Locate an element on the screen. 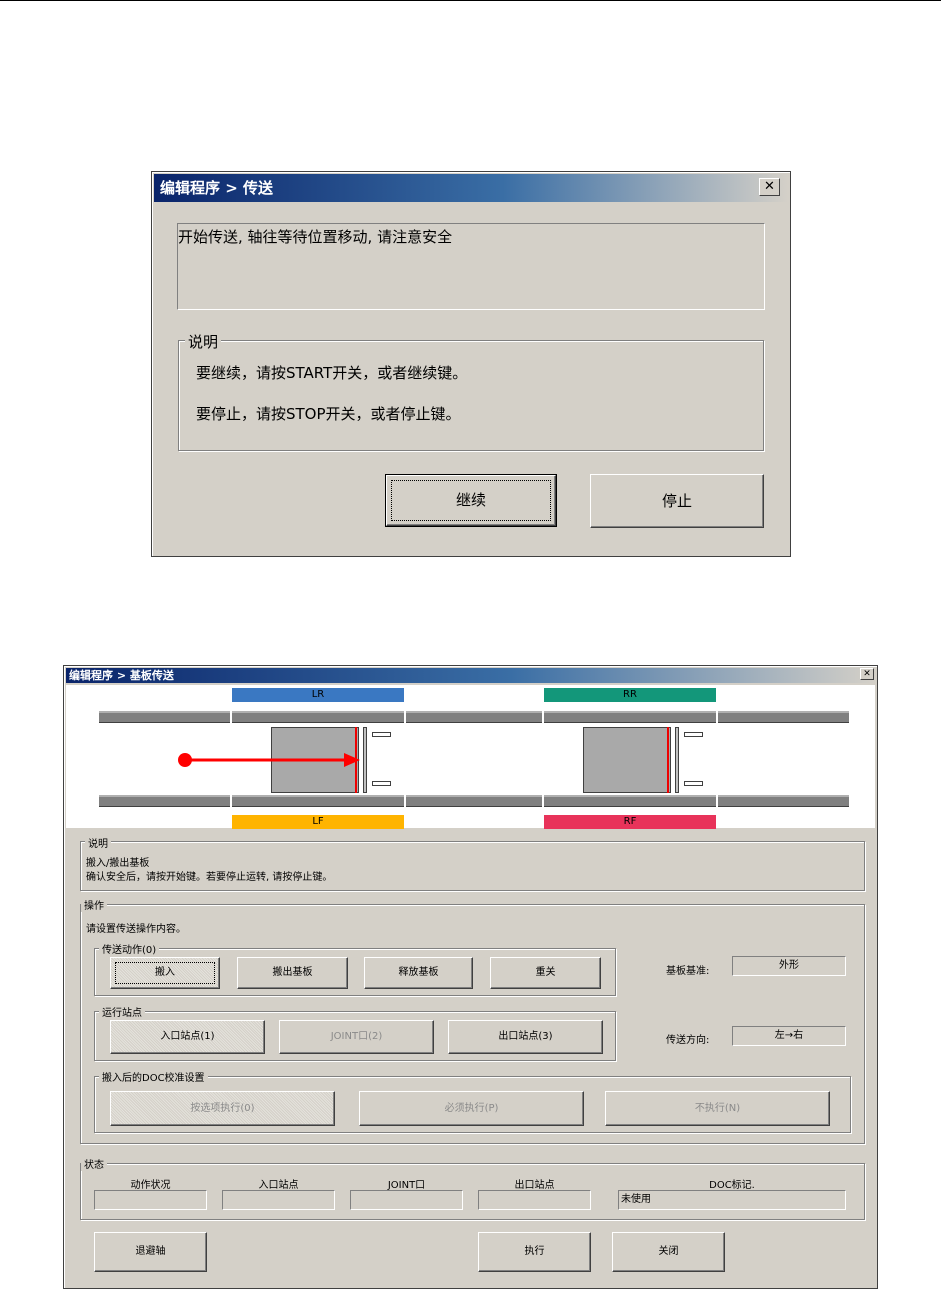  direction-field: 左→右 is located at coordinates (789, 1036).